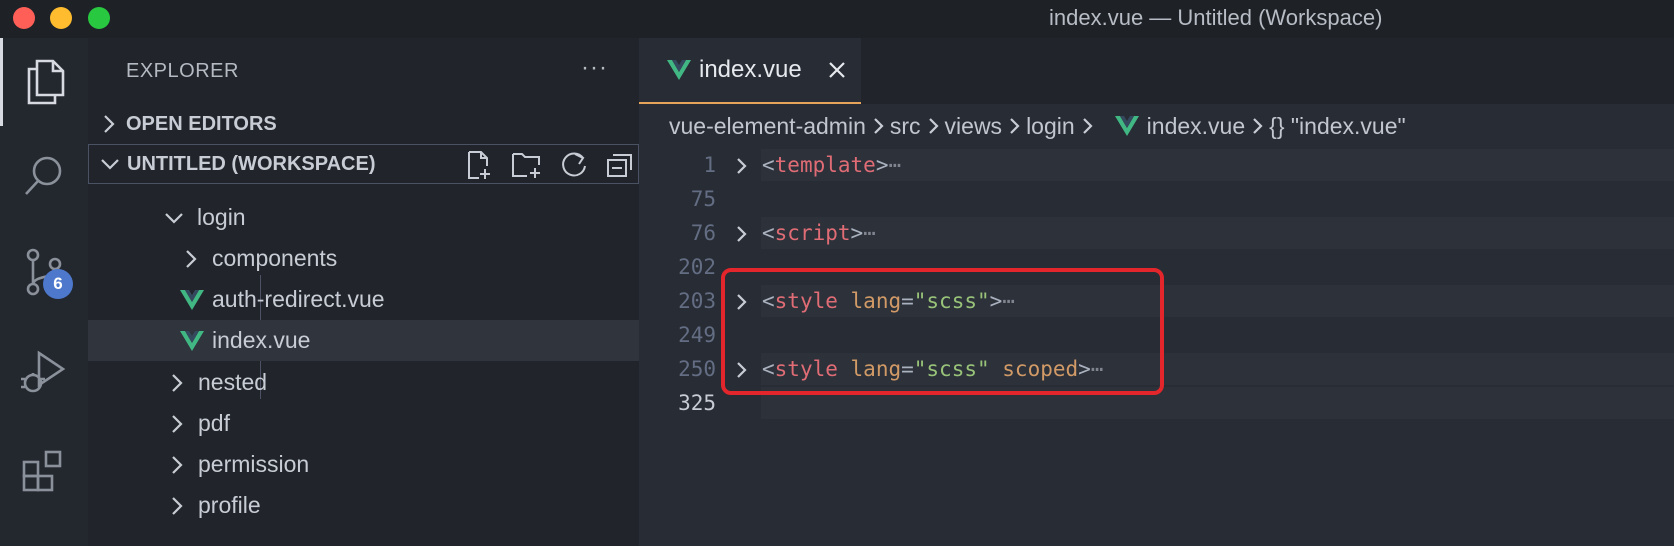 Image resolution: width=1674 pixels, height=546 pixels. I want to click on close-icon, so click(837, 70).